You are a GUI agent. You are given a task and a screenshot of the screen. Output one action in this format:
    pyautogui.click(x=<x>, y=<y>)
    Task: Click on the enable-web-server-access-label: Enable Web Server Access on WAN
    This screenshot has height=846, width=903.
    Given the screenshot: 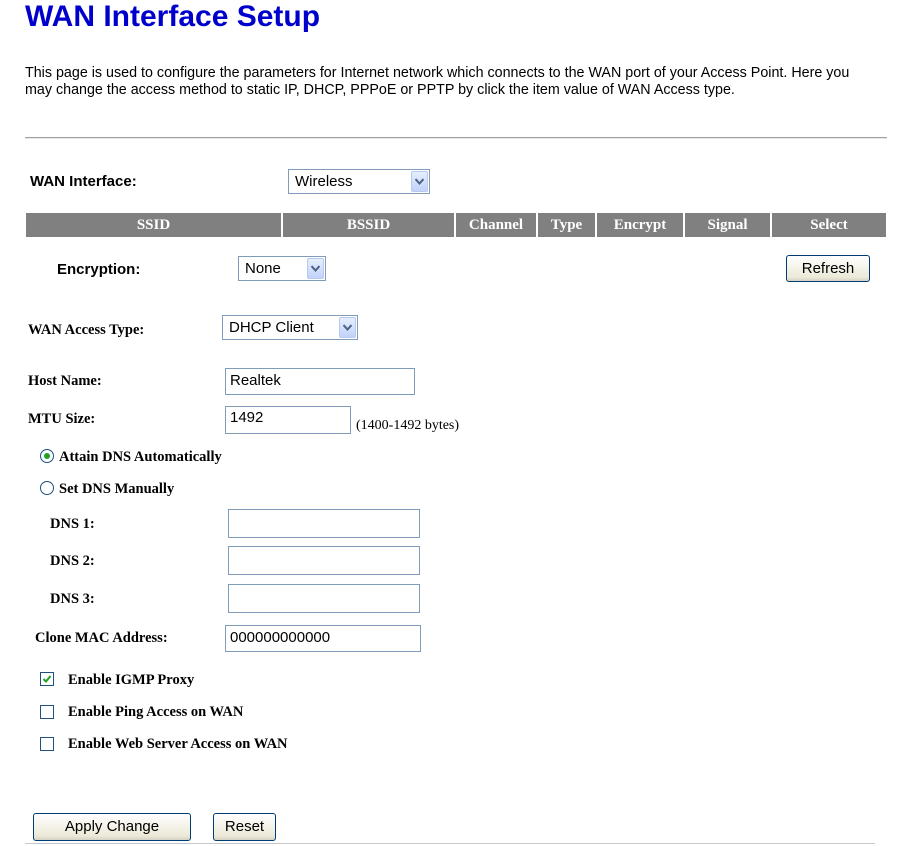 What is the action you would take?
    pyautogui.click(x=178, y=744)
    